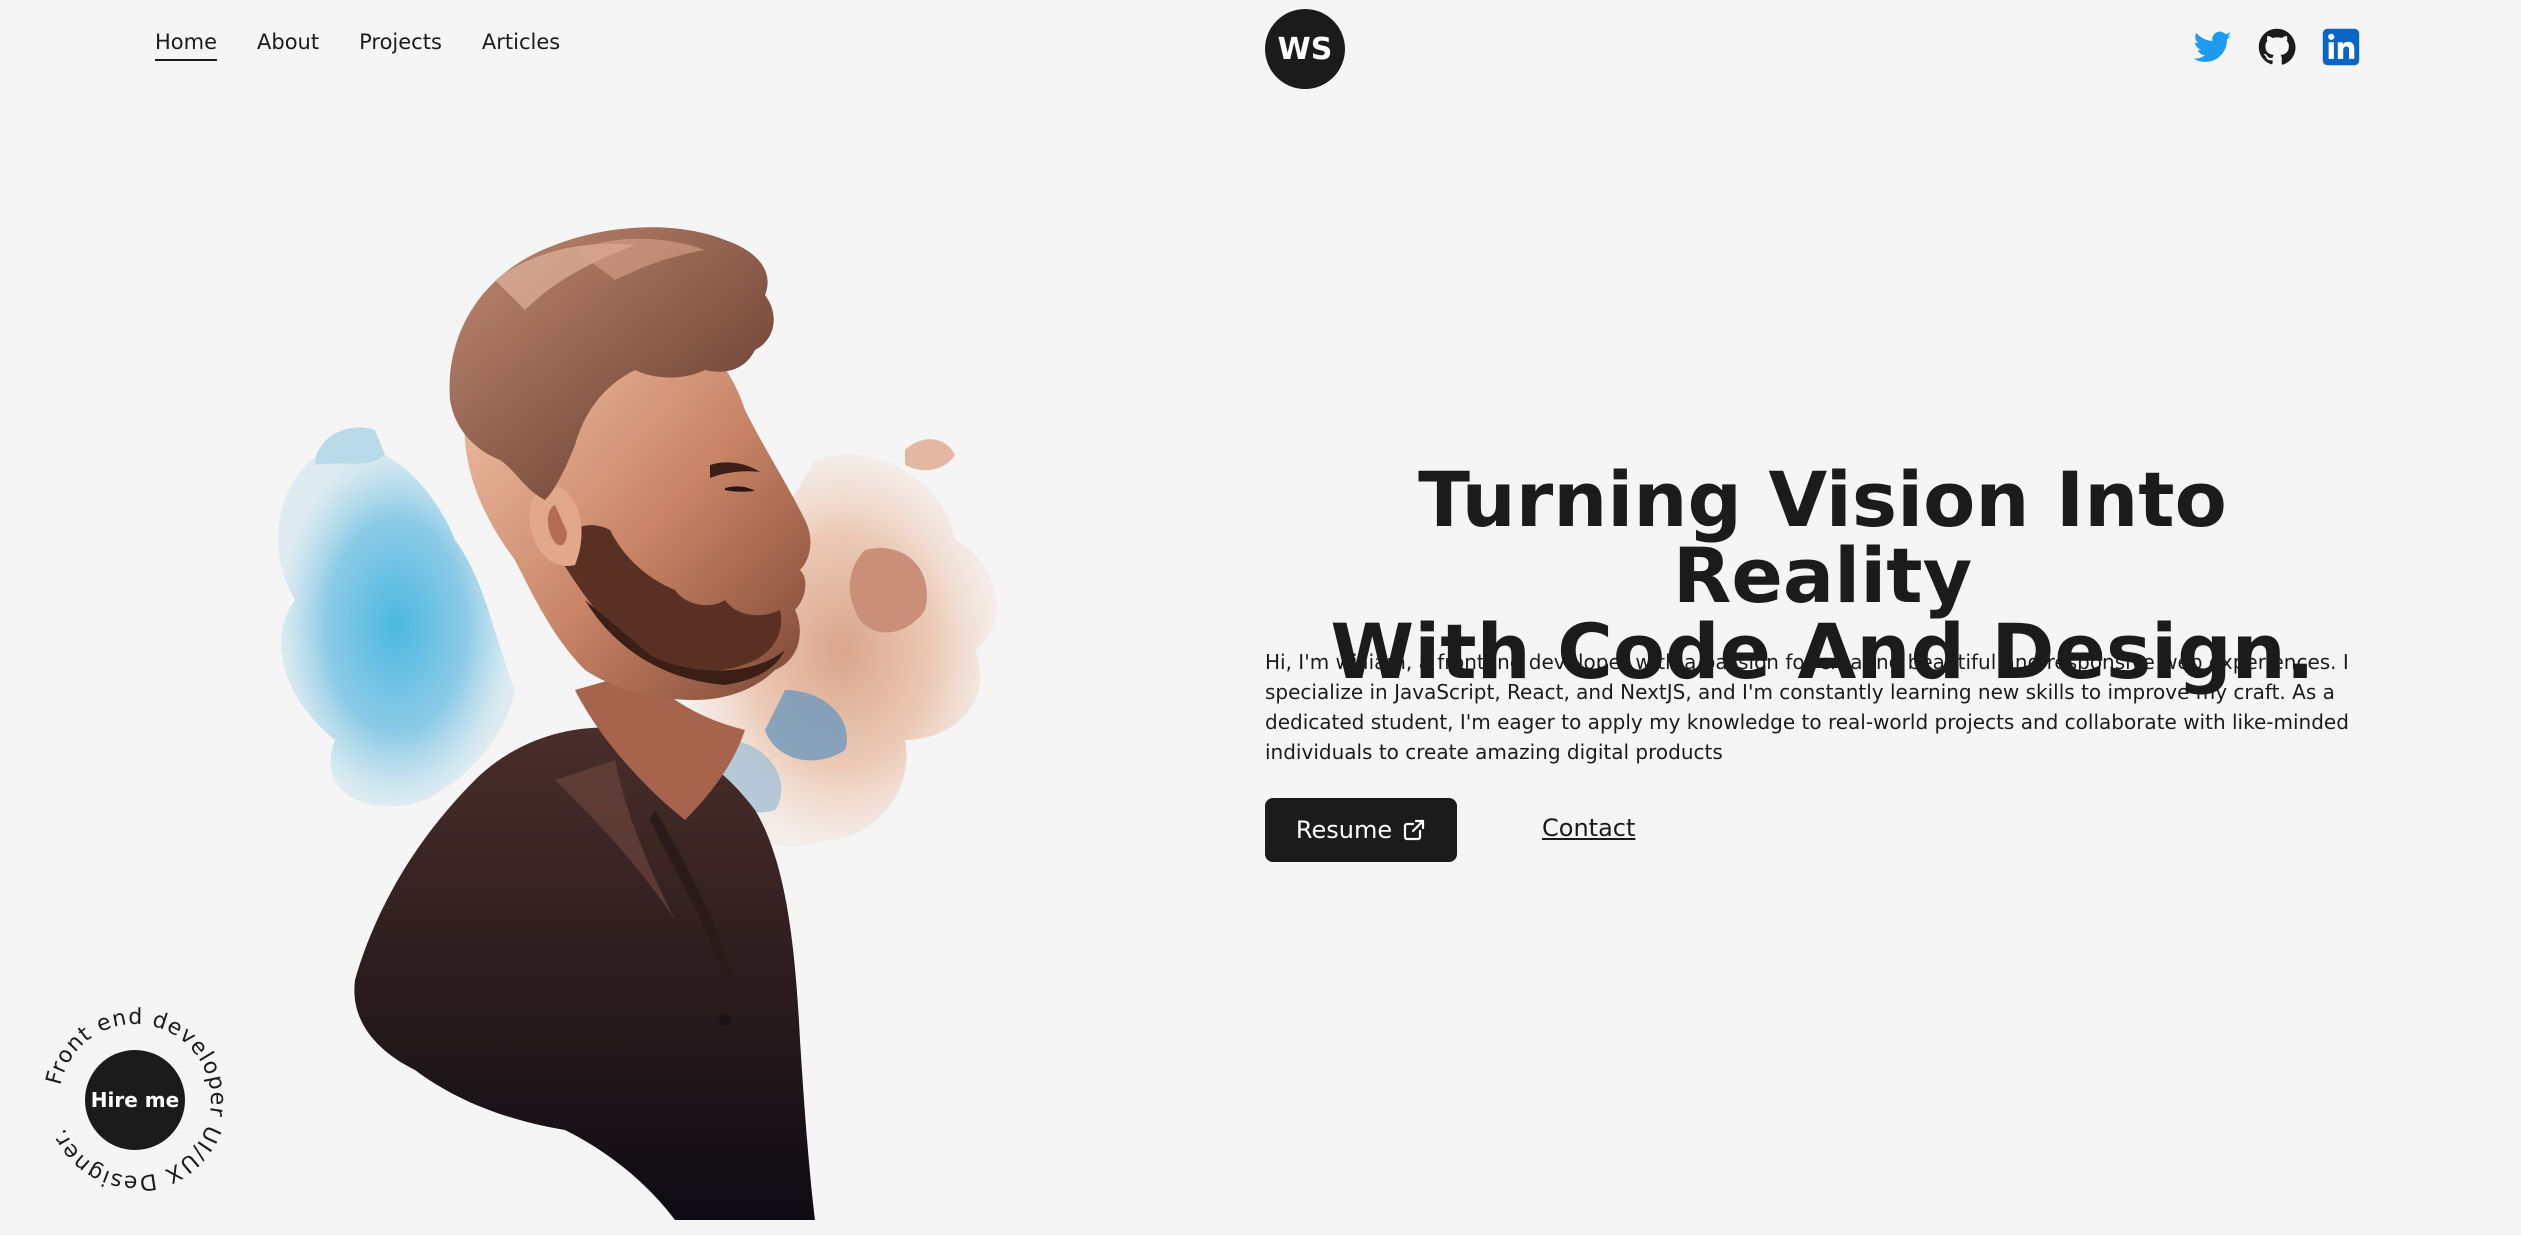 Image resolution: width=2521 pixels, height=1235 pixels. I want to click on nav-articles-link: Articles, so click(521, 42).